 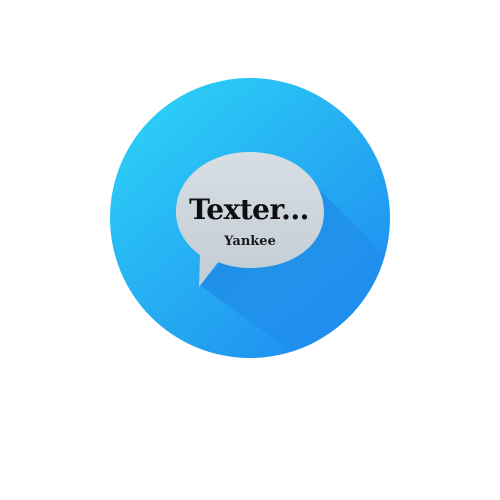 I want to click on logo-subtitle: Yankee, so click(x=250, y=241).